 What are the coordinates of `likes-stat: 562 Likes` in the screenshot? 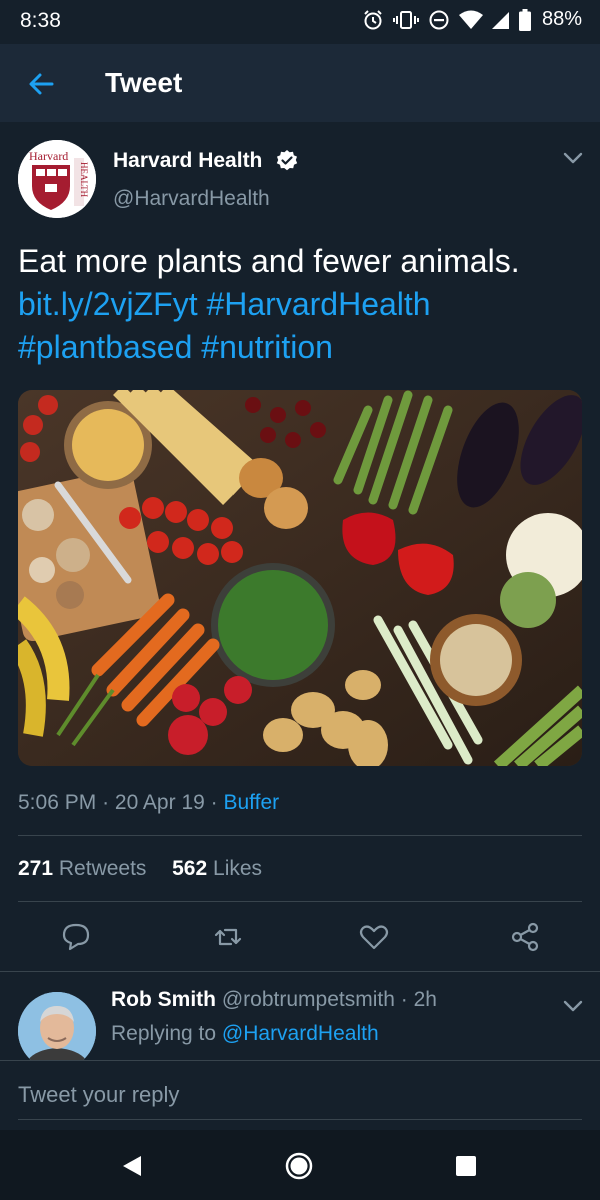 It's located at (217, 868).